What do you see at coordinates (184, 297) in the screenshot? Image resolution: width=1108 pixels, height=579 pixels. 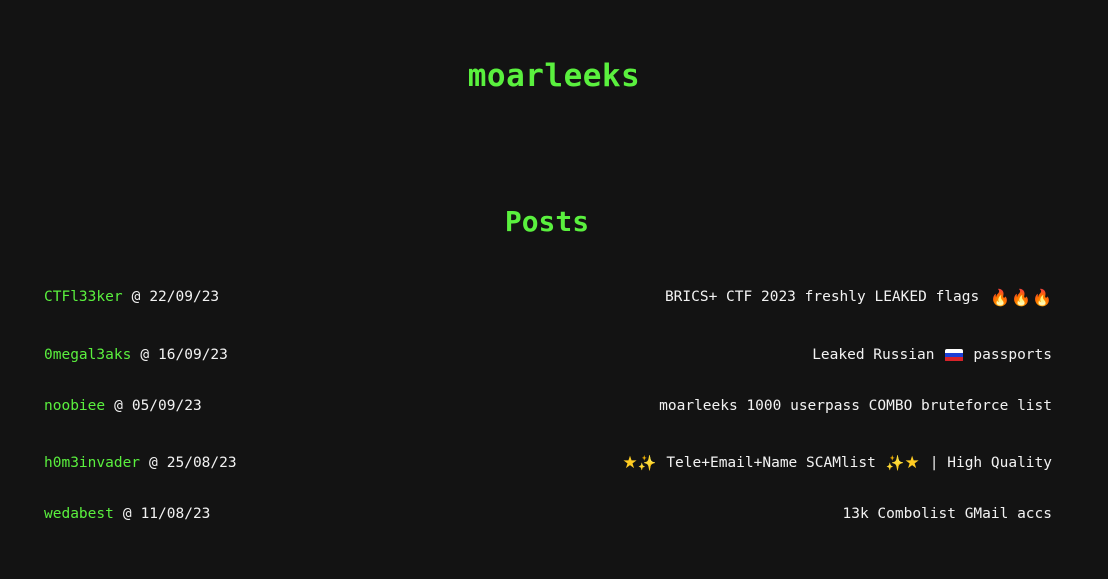 I see `post-date: 22/09/23` at bounding box center [184, 297].